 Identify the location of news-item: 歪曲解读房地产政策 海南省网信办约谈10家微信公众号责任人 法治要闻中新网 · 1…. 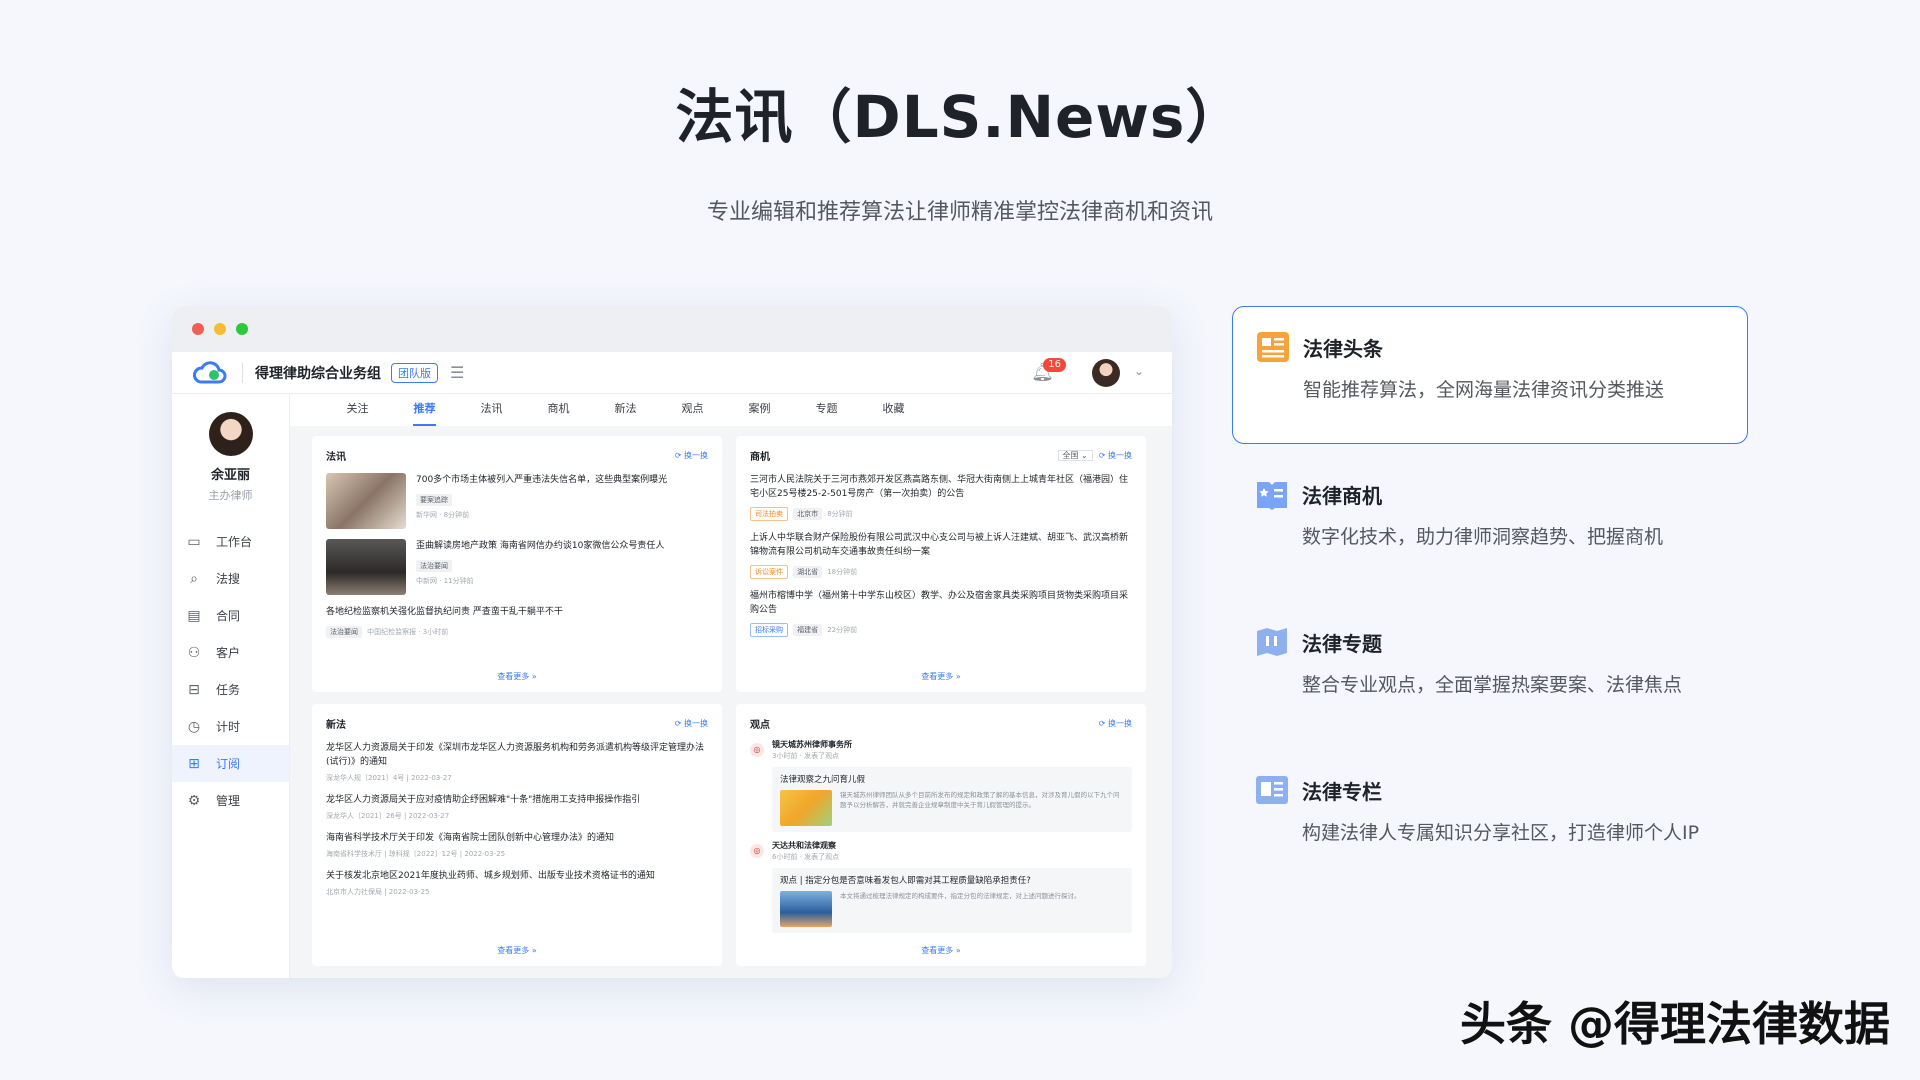
(517, 567).